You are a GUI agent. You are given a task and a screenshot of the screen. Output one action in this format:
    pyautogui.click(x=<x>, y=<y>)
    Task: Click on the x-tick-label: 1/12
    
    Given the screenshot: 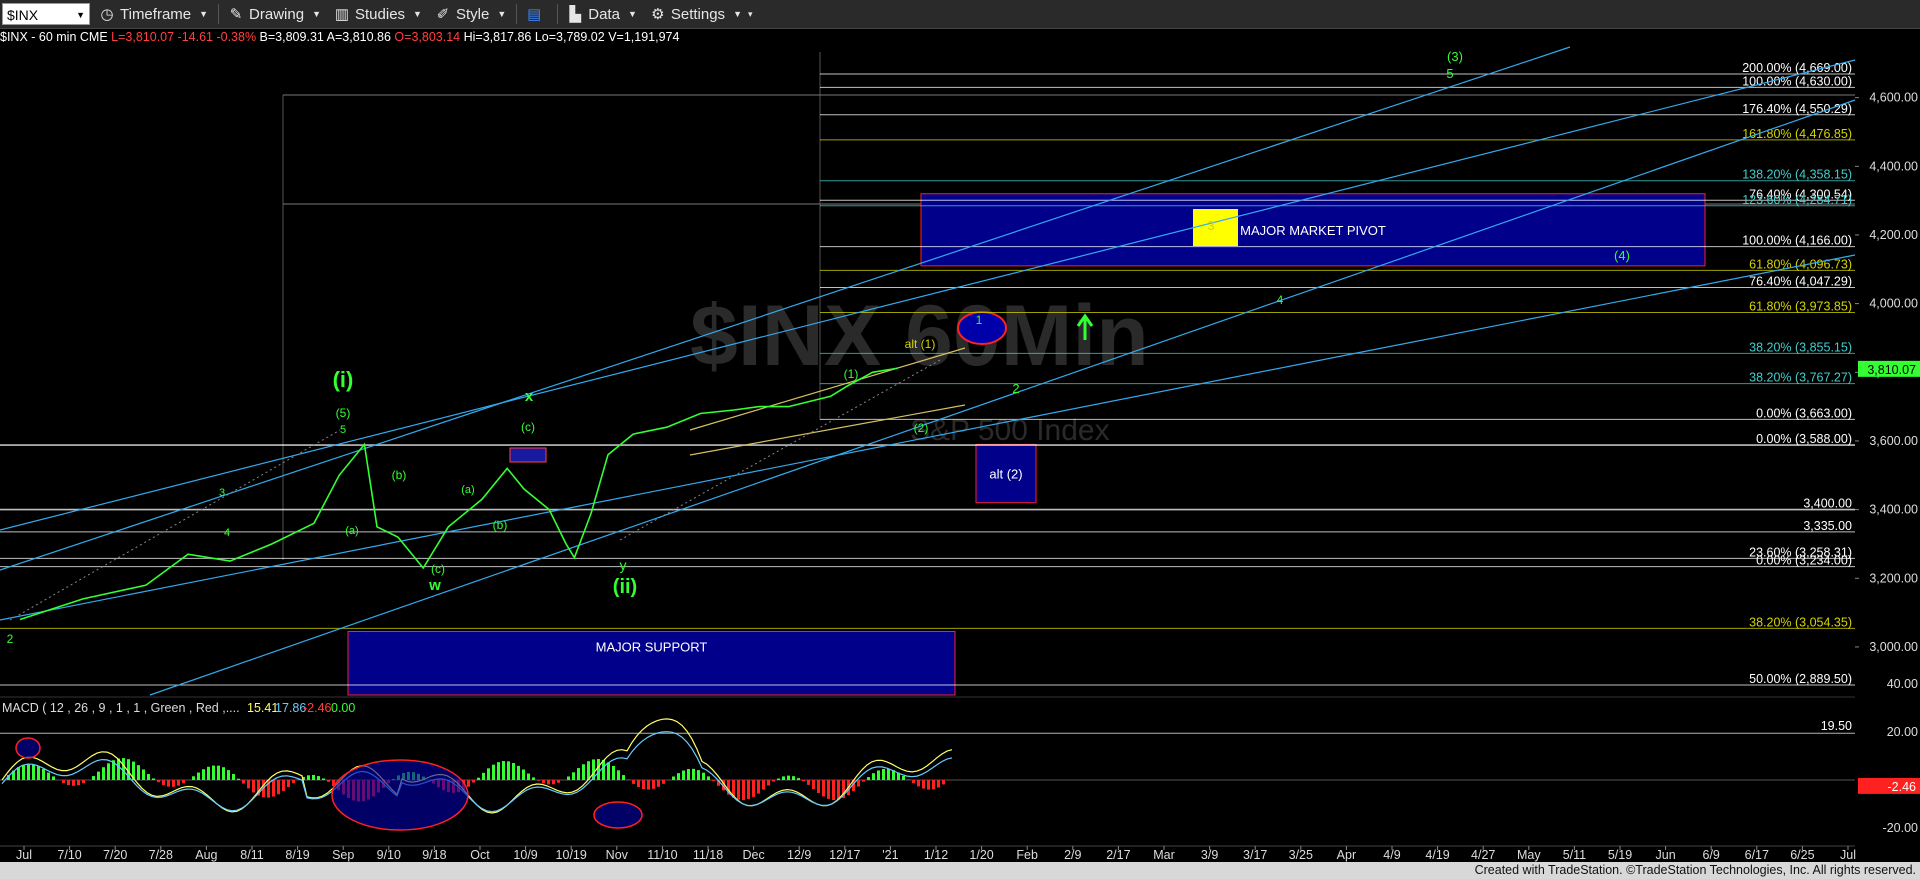 What is the action you would take?
    pyautogui.click(x=936, y=855)
    